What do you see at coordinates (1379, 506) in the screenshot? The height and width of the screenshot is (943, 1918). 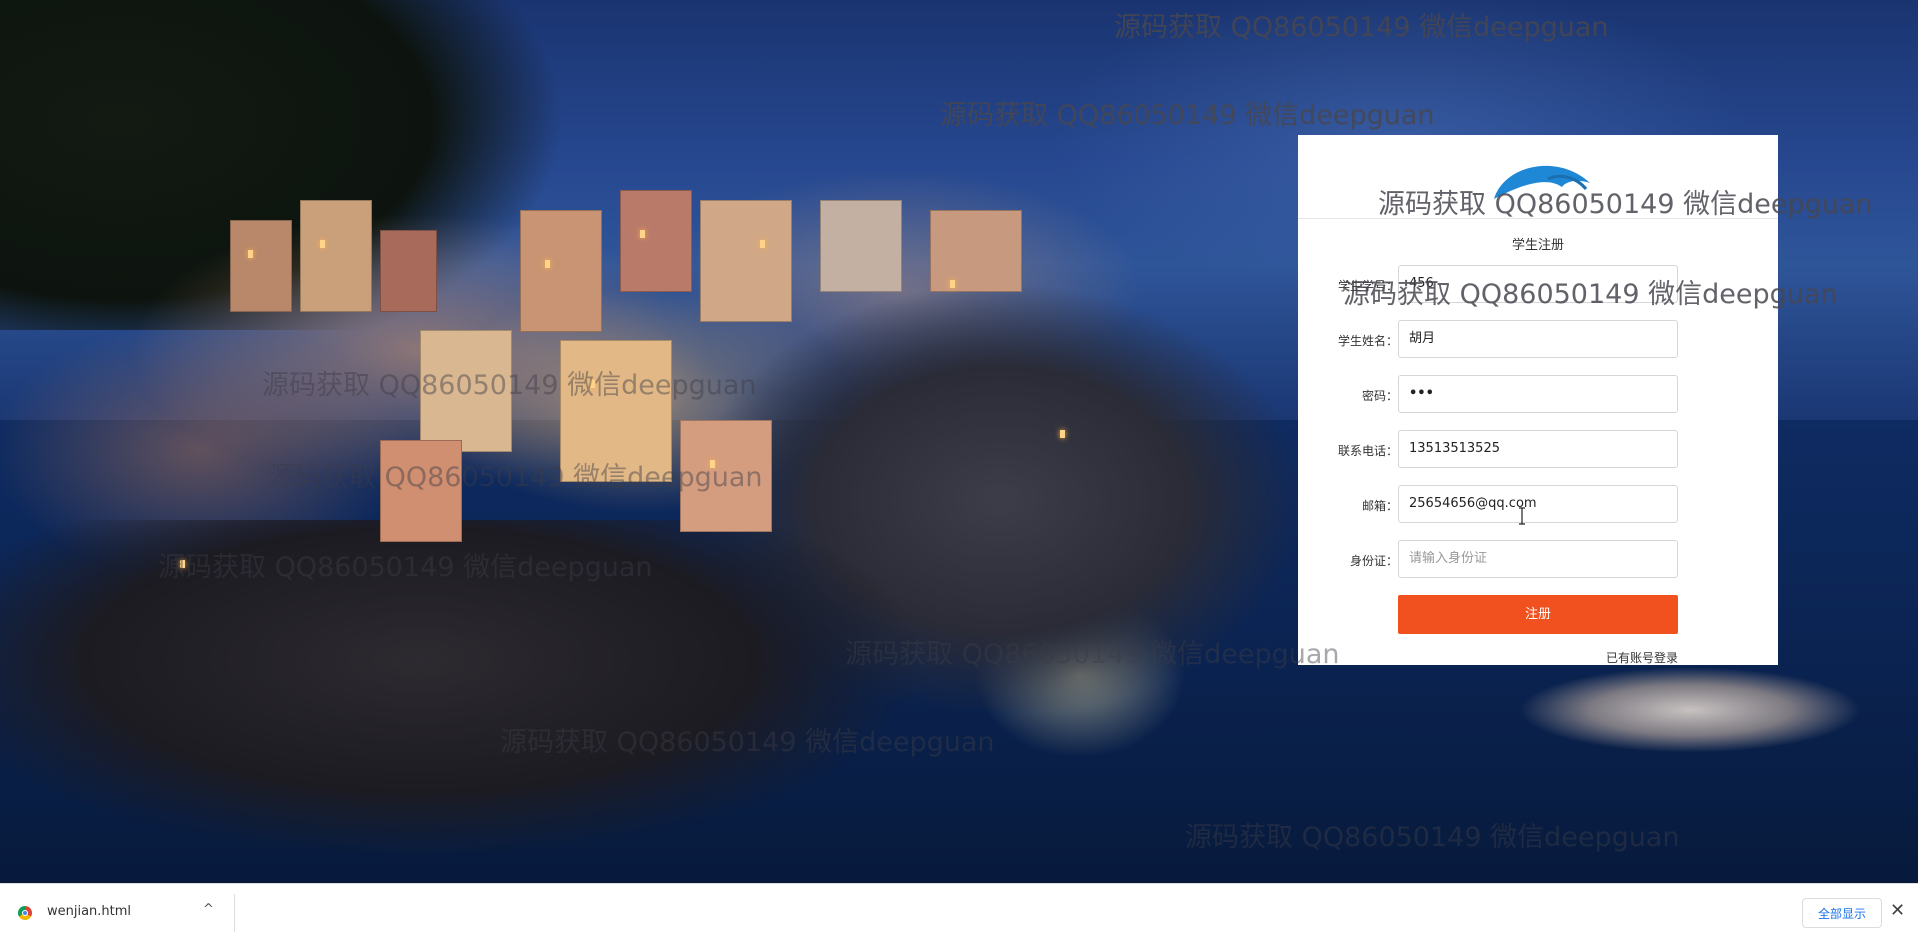 I see `email-label: 邮箱：` at bounding box center [1379, 506].